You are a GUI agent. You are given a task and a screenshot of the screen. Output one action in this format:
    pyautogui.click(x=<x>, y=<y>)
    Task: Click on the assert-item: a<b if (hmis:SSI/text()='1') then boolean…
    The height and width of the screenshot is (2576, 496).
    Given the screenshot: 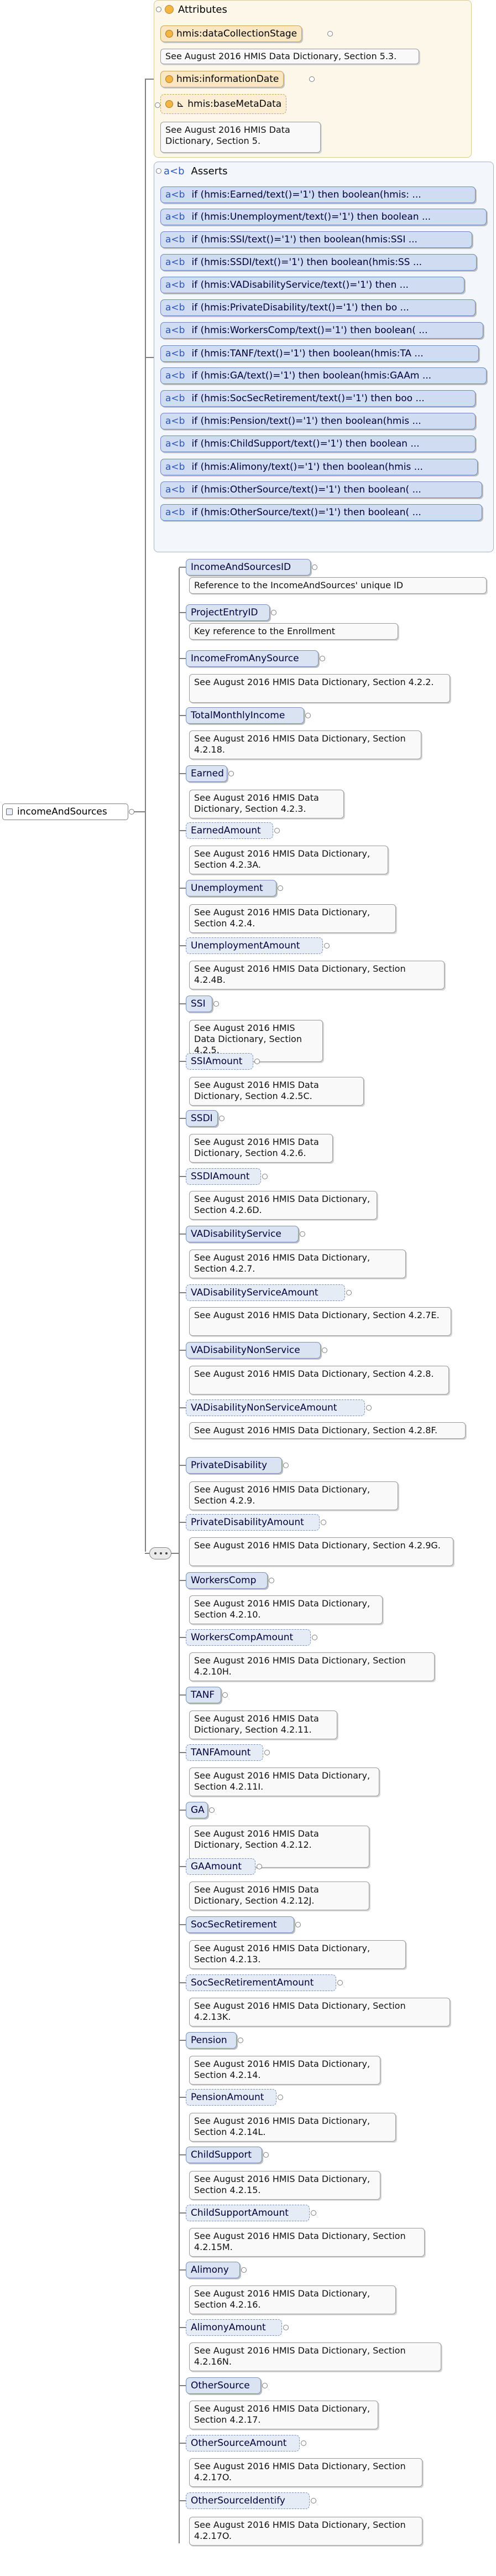 What is the action you would take?
    pyautogui.click(x=316, y=240)
    